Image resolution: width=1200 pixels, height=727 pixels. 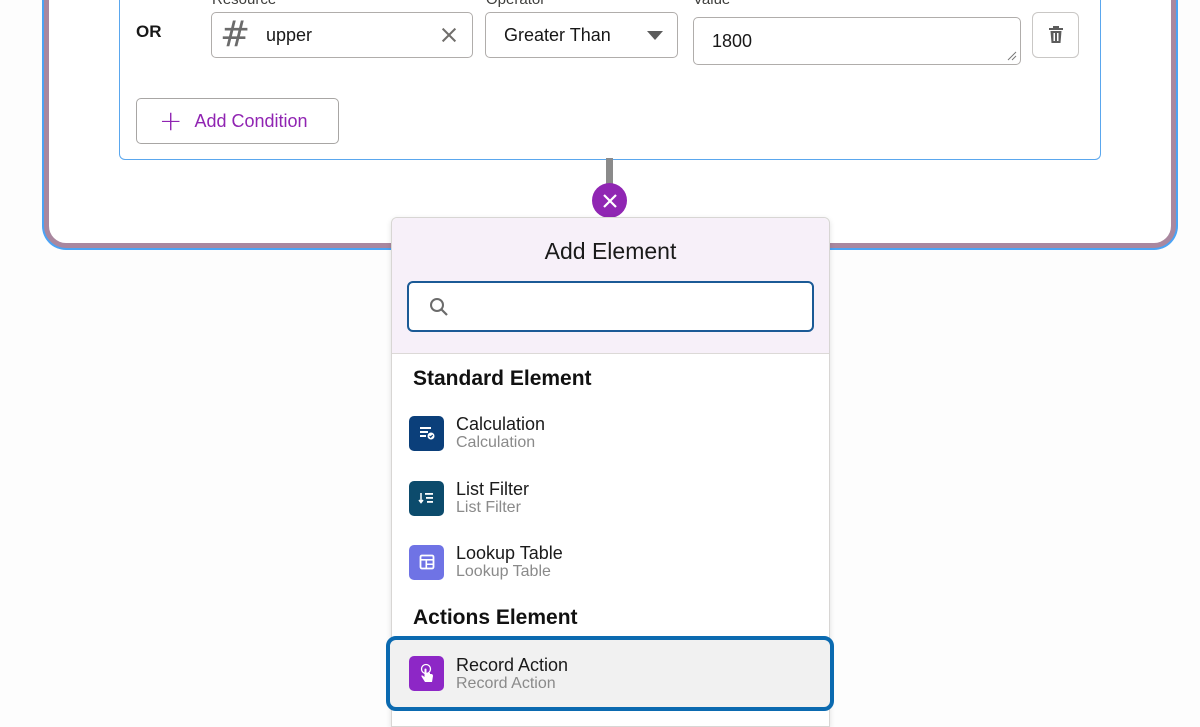 What do you see at coordinates (1012, 56) in the screenshot?
I see `resize-handle-icon` at bounding box center [1012, 56].